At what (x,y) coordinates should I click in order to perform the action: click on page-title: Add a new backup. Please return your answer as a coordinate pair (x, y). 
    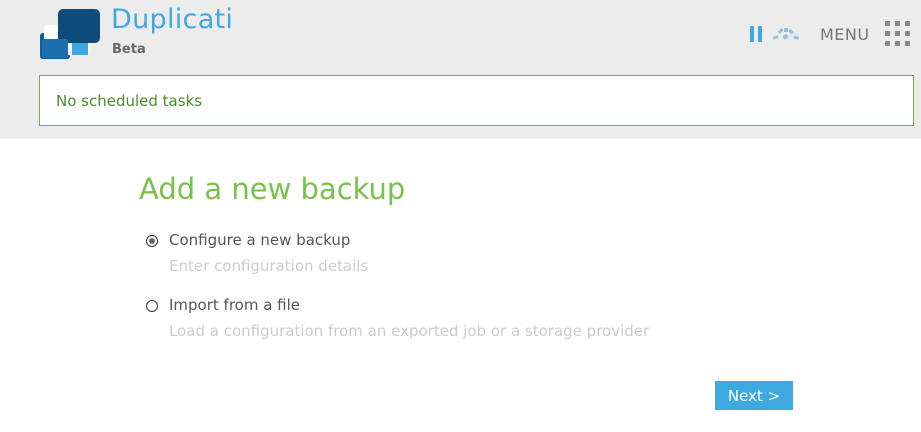
    Looking at the image, I should click on (272, 189).